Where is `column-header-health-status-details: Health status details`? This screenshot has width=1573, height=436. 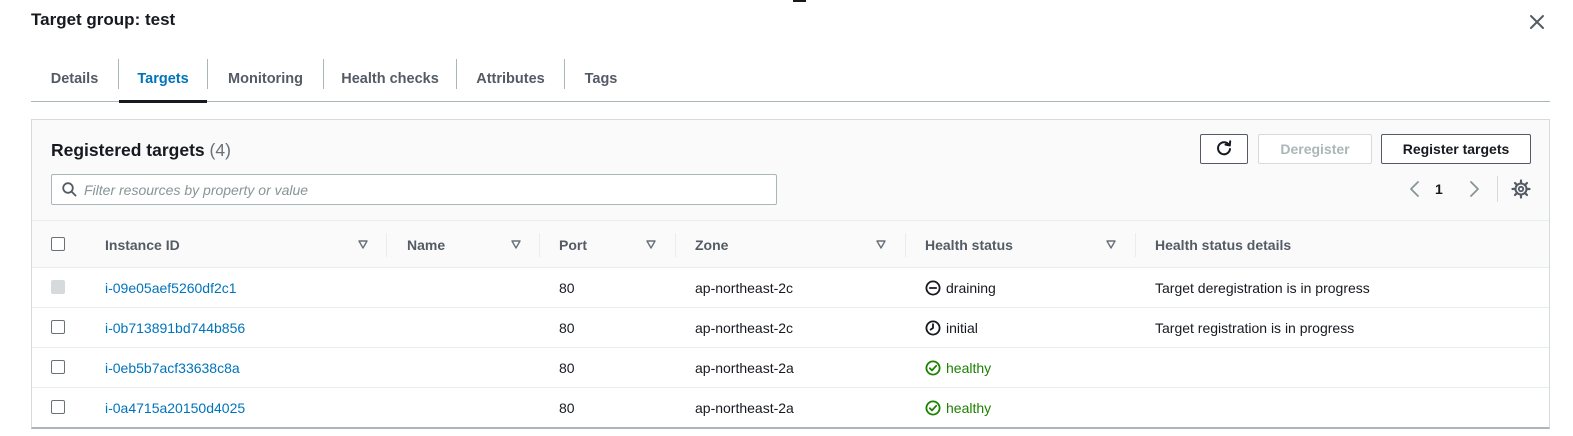 column-header-health-status-details: Health status details is located at coordinates (1223, 244).